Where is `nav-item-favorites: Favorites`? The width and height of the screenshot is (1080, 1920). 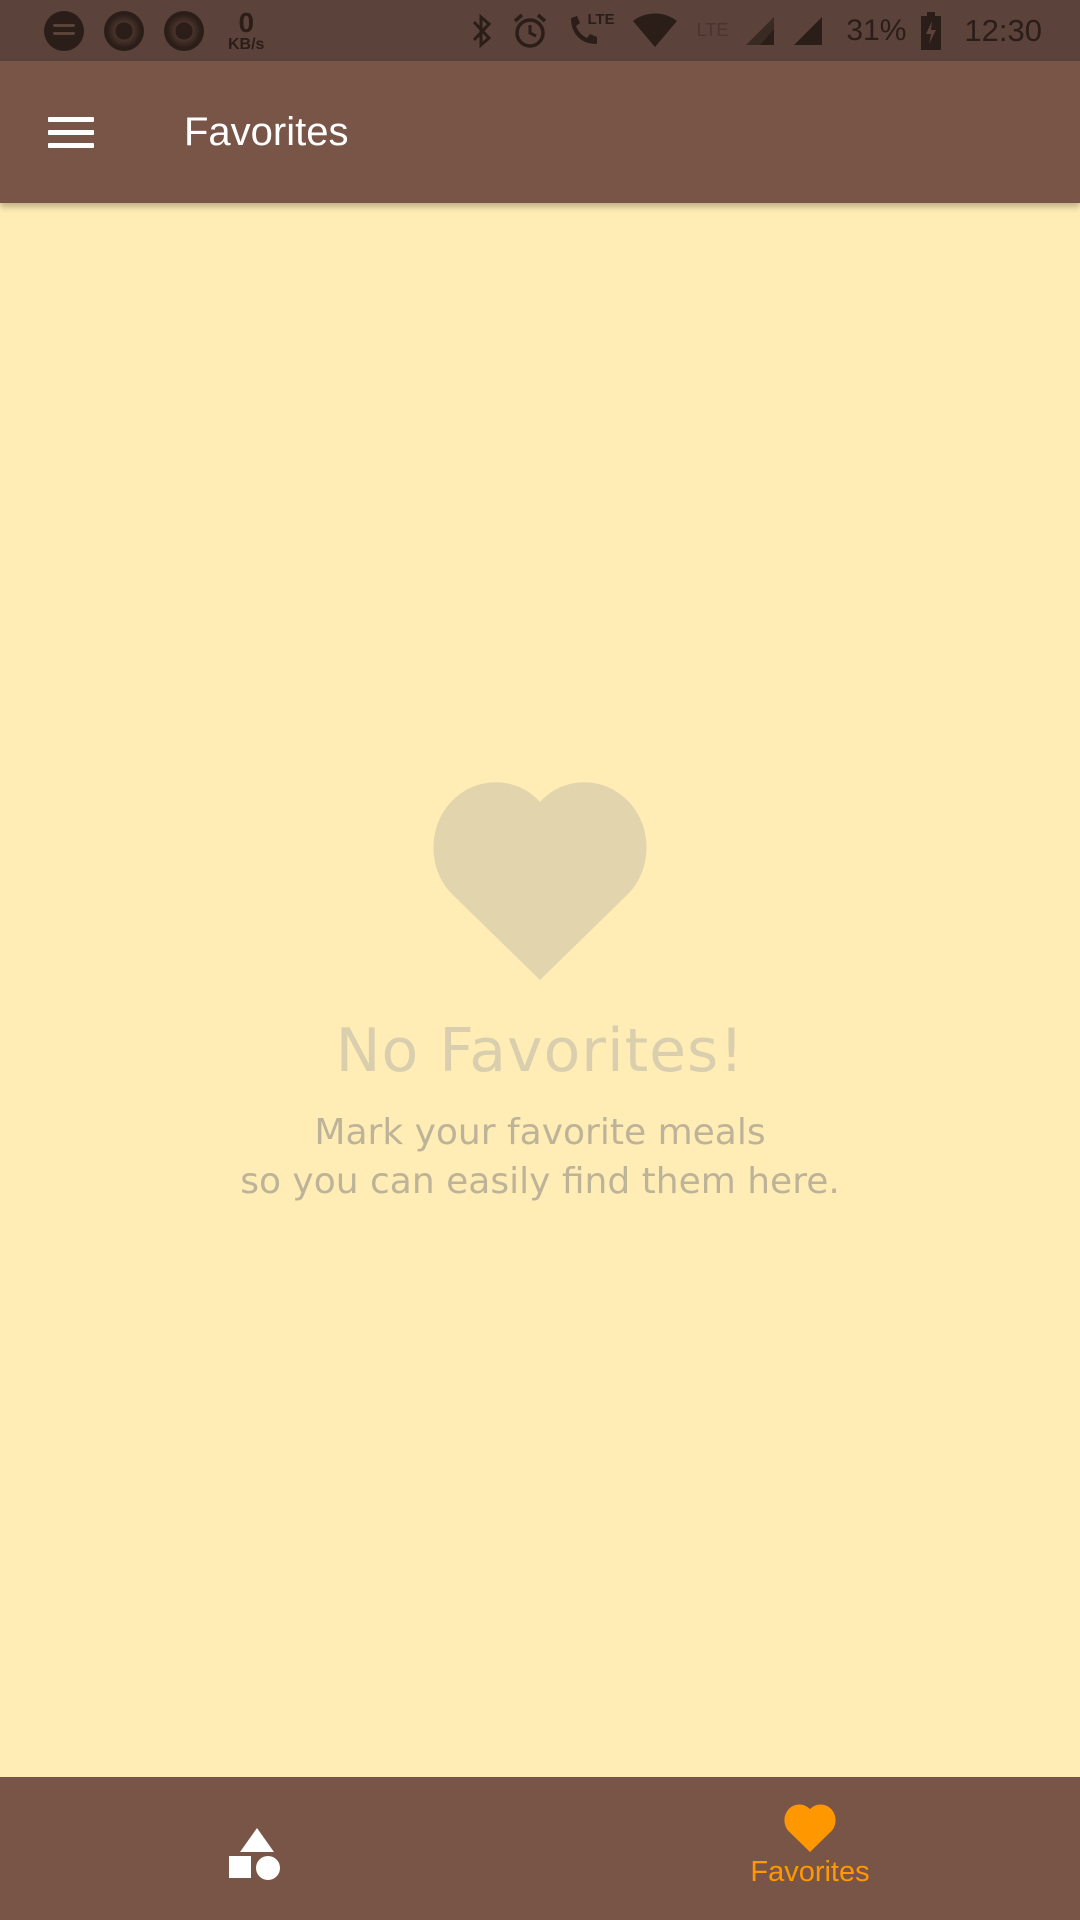 nav-item-favorites: Favorites is located at coordinates (810, 1848).